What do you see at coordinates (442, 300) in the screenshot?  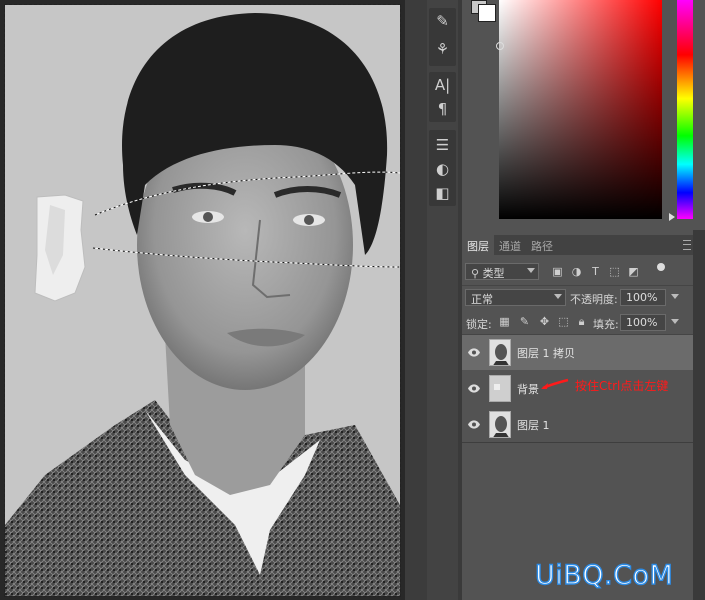 I see `panel-icon-dock: ✎ ⚘ A| ¶ ☰ ◐ ◧` at bounding box center [442, 300].